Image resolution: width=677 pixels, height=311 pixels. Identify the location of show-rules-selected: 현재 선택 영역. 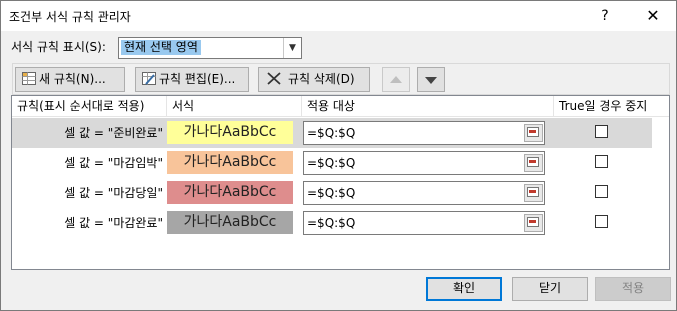
(161, 47).